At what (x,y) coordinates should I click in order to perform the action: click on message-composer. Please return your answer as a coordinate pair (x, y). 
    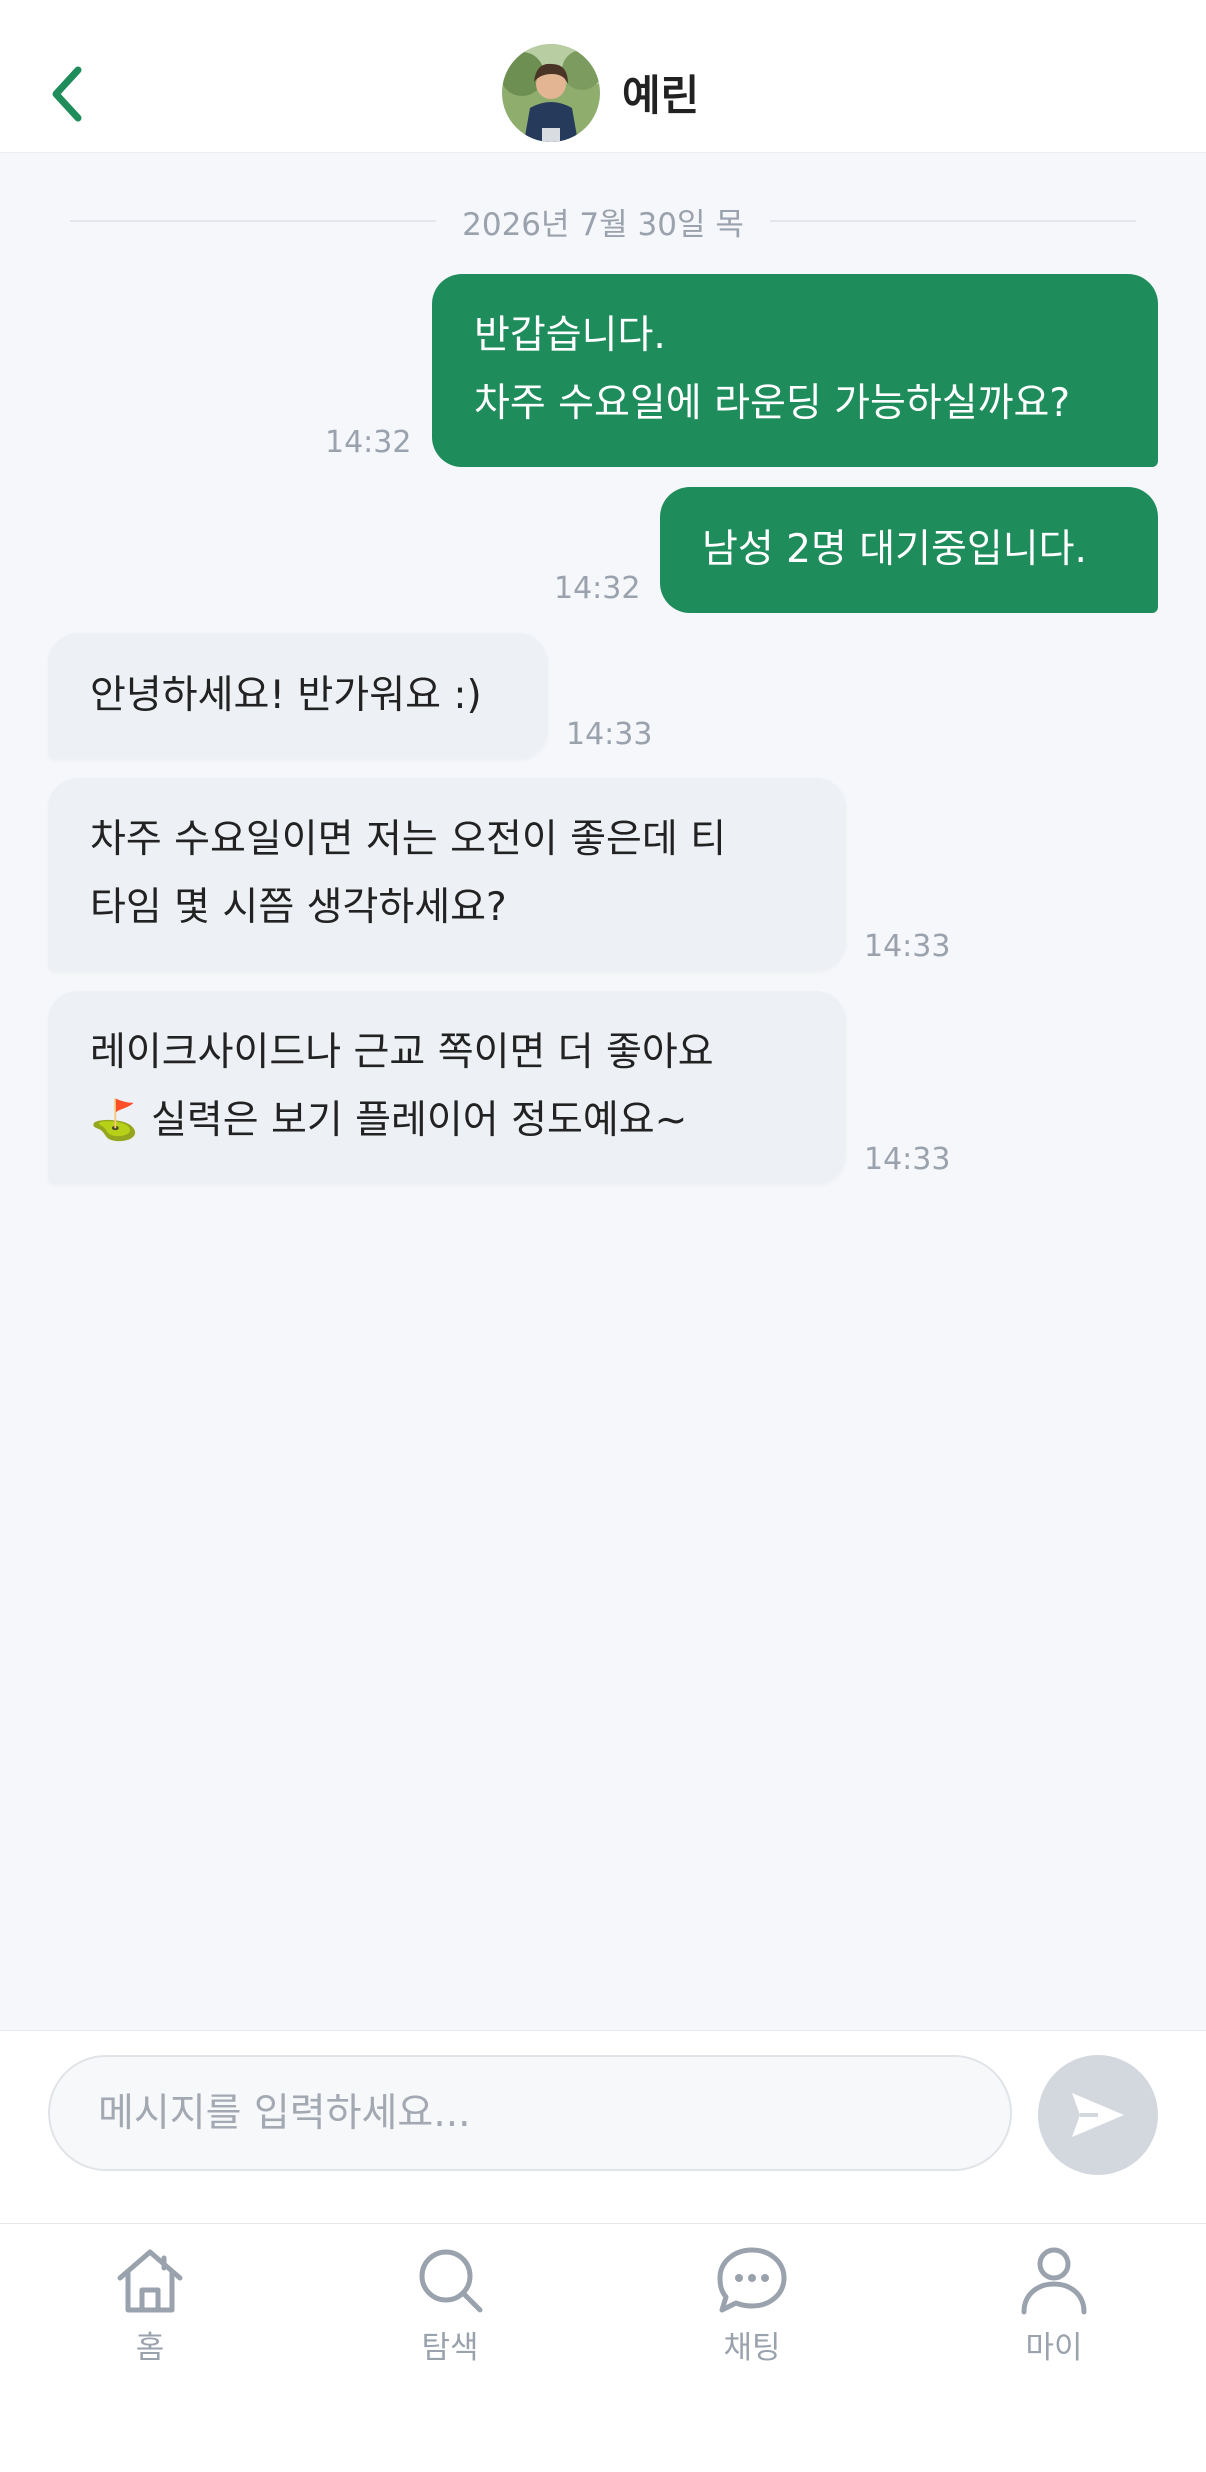
    Looking at the image, I should click on (603, 2127).